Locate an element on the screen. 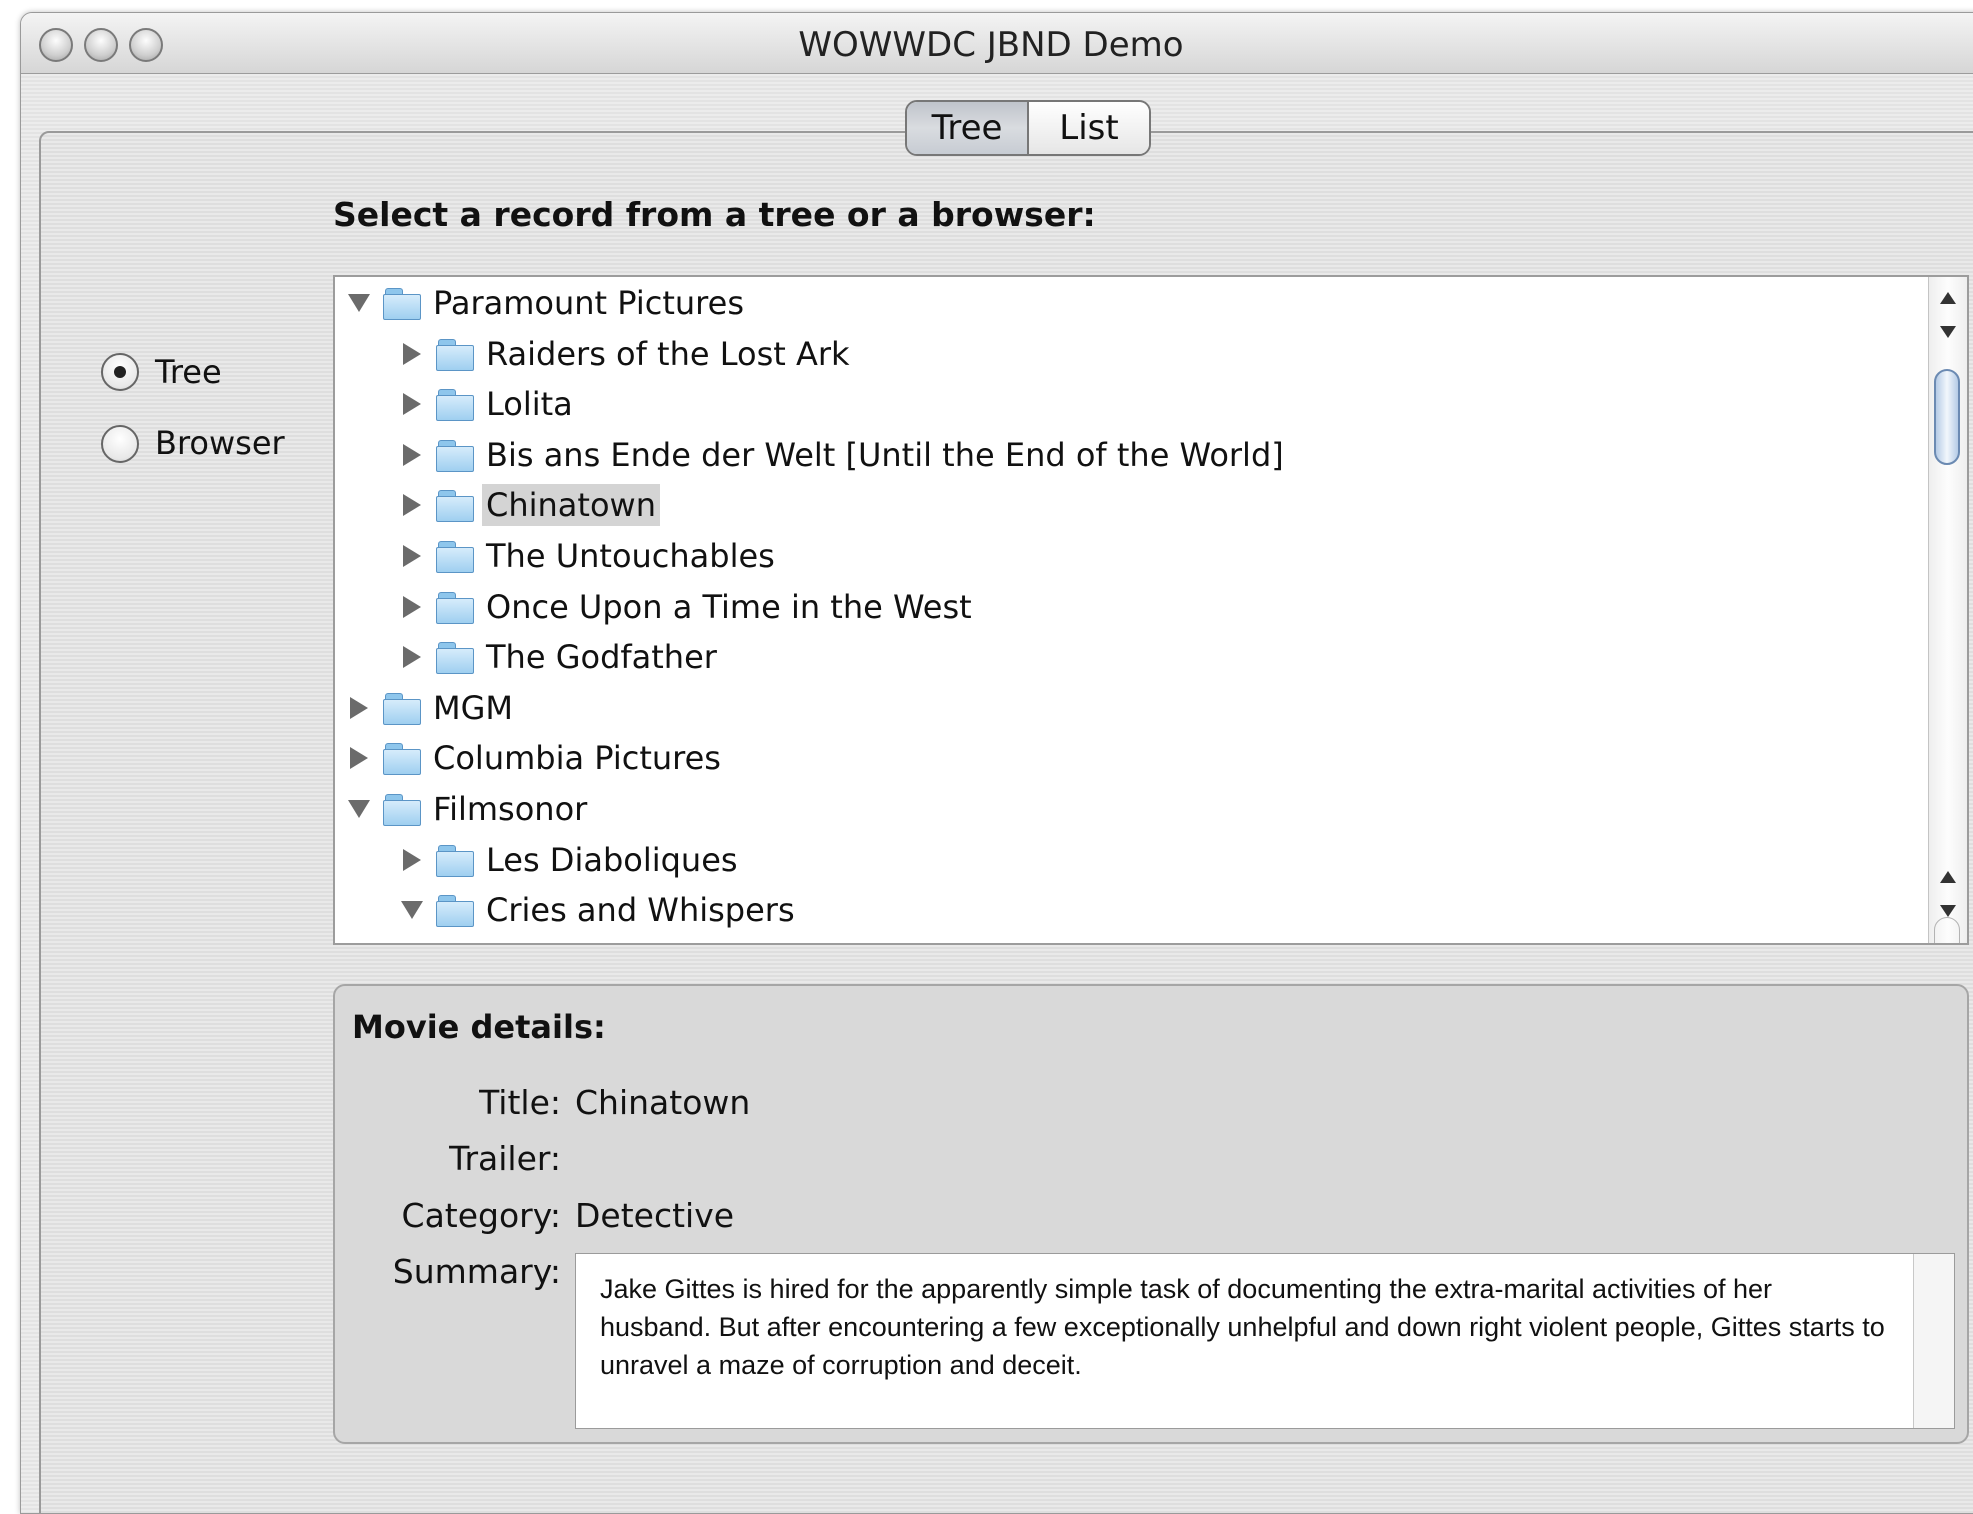 This screenshot has width=1973, height=1514. tree-row: The Godfather is located at coordinates (558, 657).